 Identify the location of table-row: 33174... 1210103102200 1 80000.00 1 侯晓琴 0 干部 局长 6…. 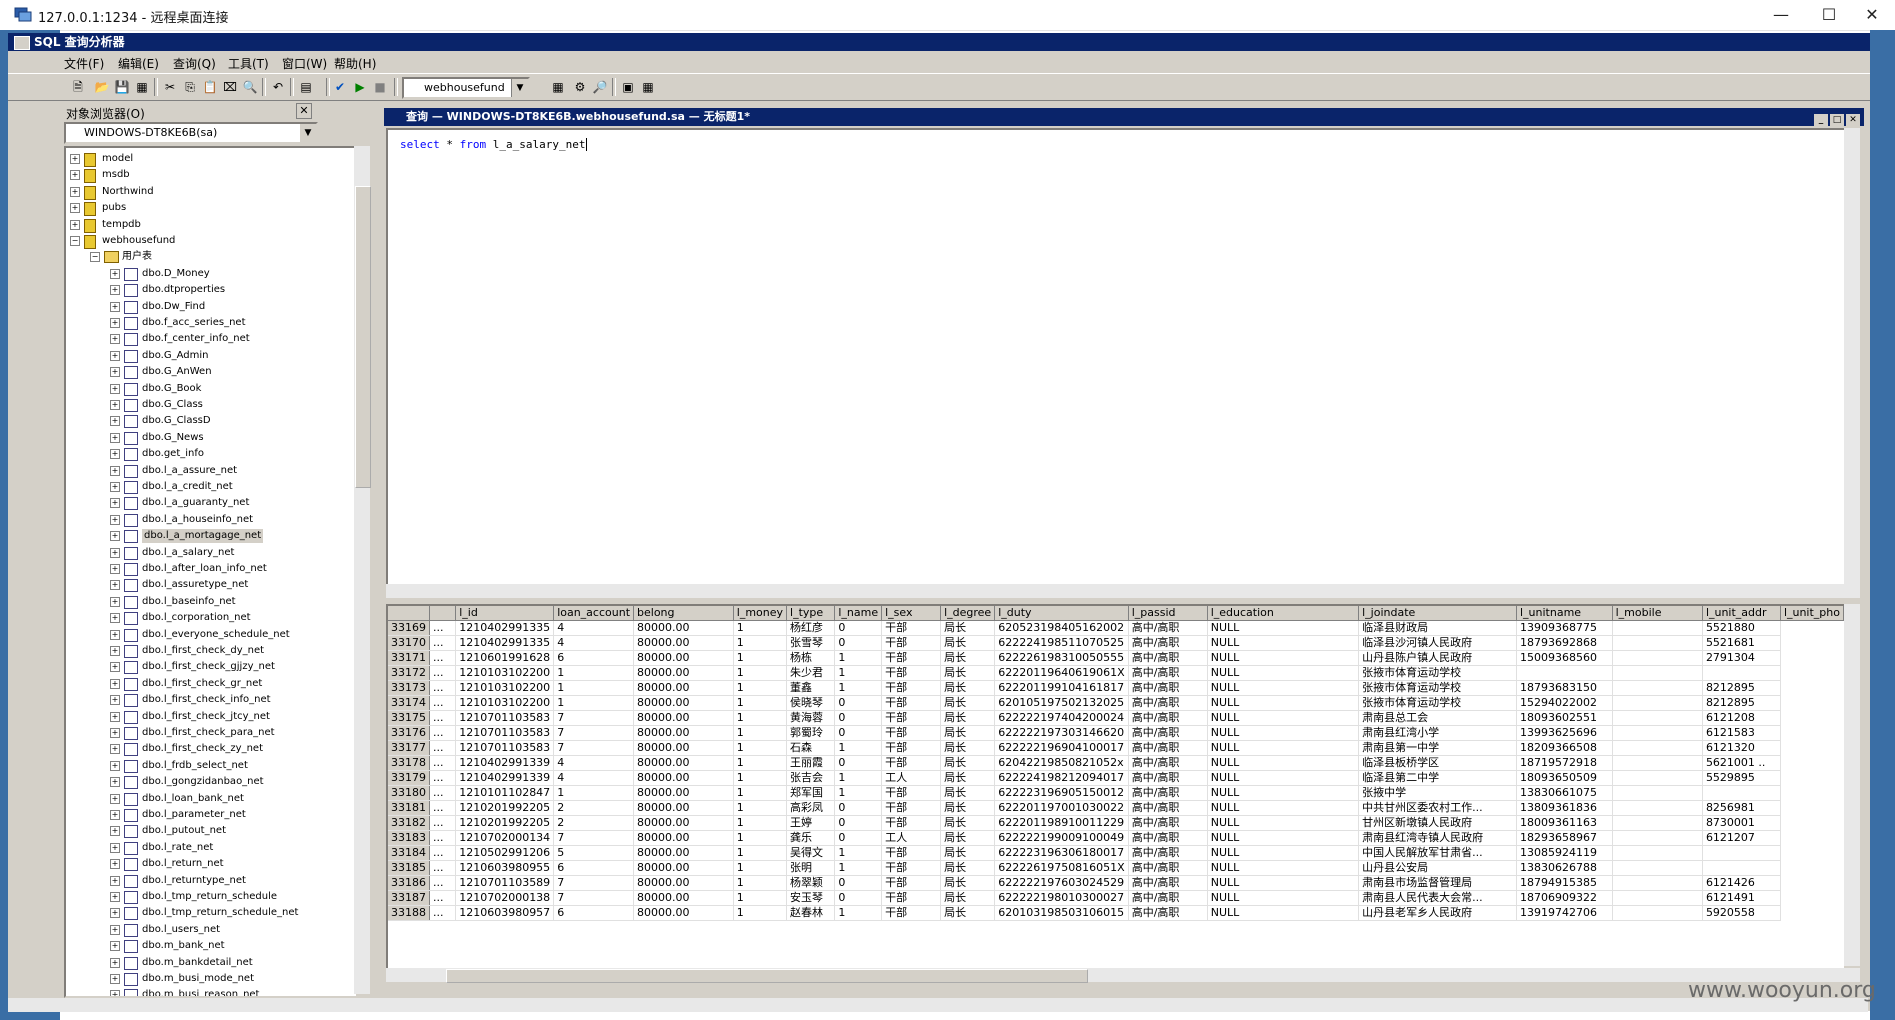
(1116, 703).